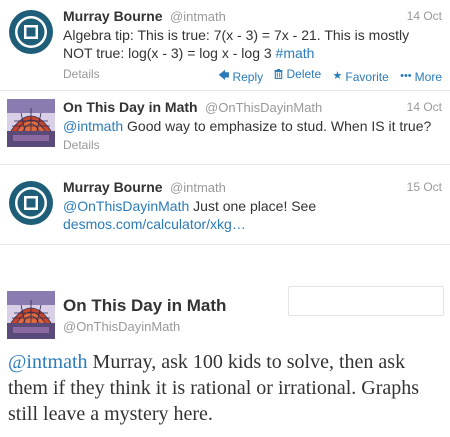  Describe the element at coordinates (126, 206) in the screenshot. I see `mention-link: @OnThisDayinMath` at that location.